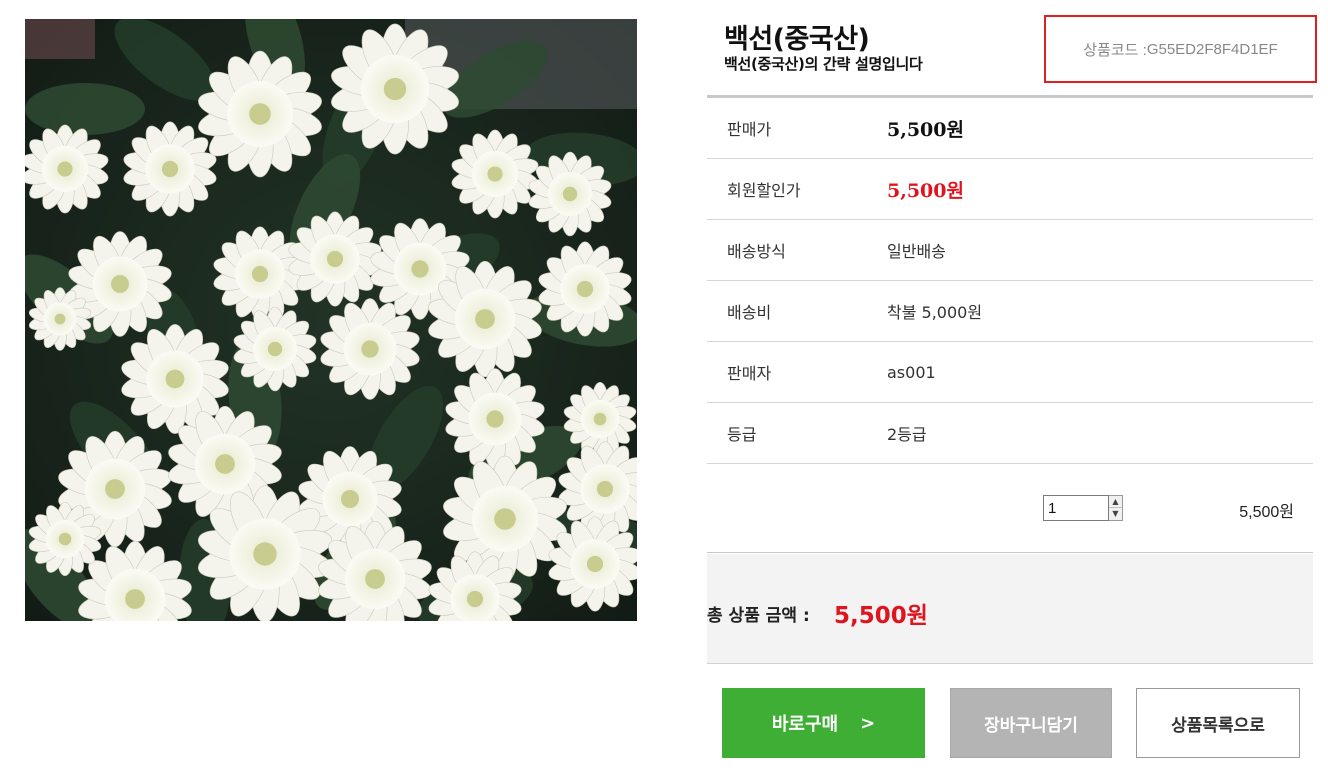 Image resolution: width=1328 pixels, height=779 pixels. Describe the element at coordinates (749, 129) in the screenshot. I see `info-label: 판매가` at that location.